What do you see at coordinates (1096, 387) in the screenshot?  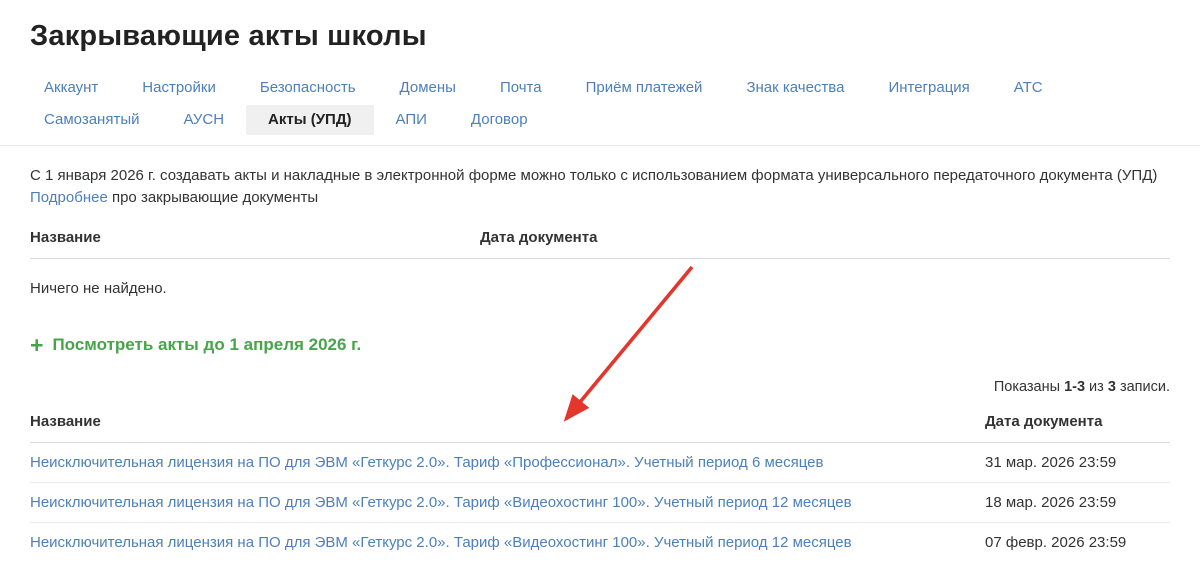 I see `pagination-middle: из` at bounding box center [1096, 387].